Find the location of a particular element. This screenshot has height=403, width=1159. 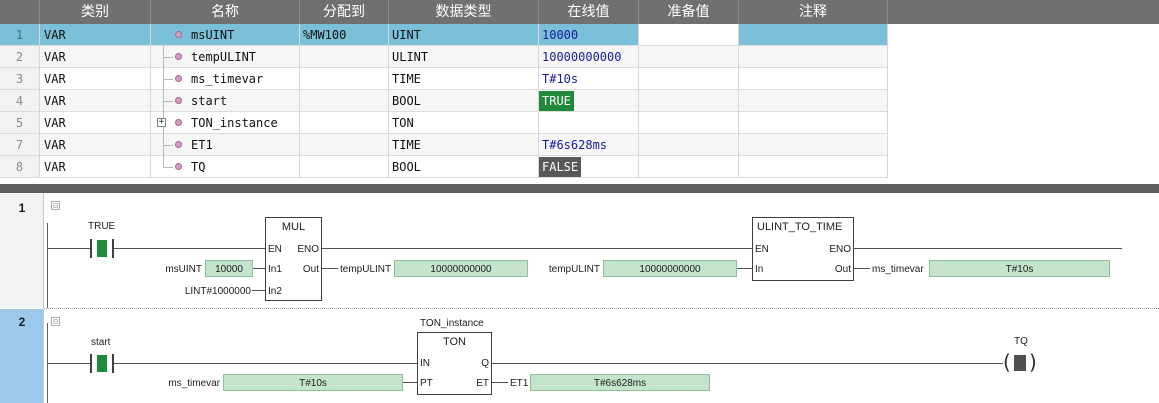

conv-out-value: T#10s is located at coordinates (1019, 268).